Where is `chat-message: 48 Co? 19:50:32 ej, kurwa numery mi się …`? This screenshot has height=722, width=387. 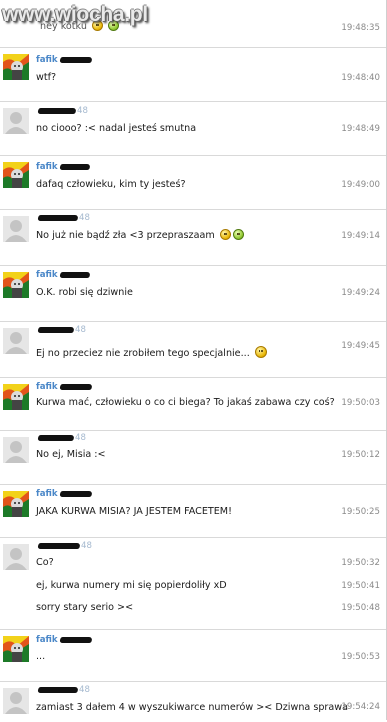 chat-message: 48 Co? 19:50:32 ej, kurwa numery mi się … is located at coordinates (193, 584).